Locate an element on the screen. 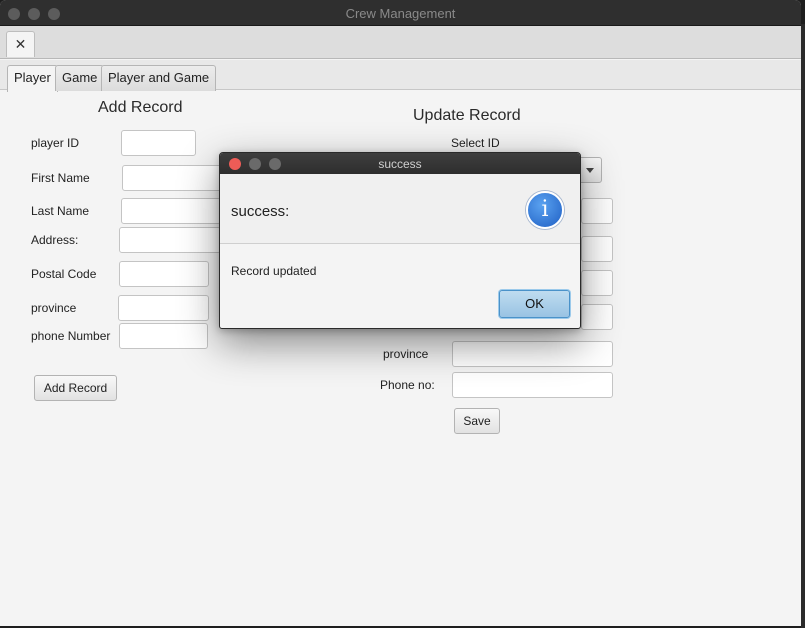 The height and width of the screenshot is (628, 805). save-button: Save is located at coordinates (477, 421).